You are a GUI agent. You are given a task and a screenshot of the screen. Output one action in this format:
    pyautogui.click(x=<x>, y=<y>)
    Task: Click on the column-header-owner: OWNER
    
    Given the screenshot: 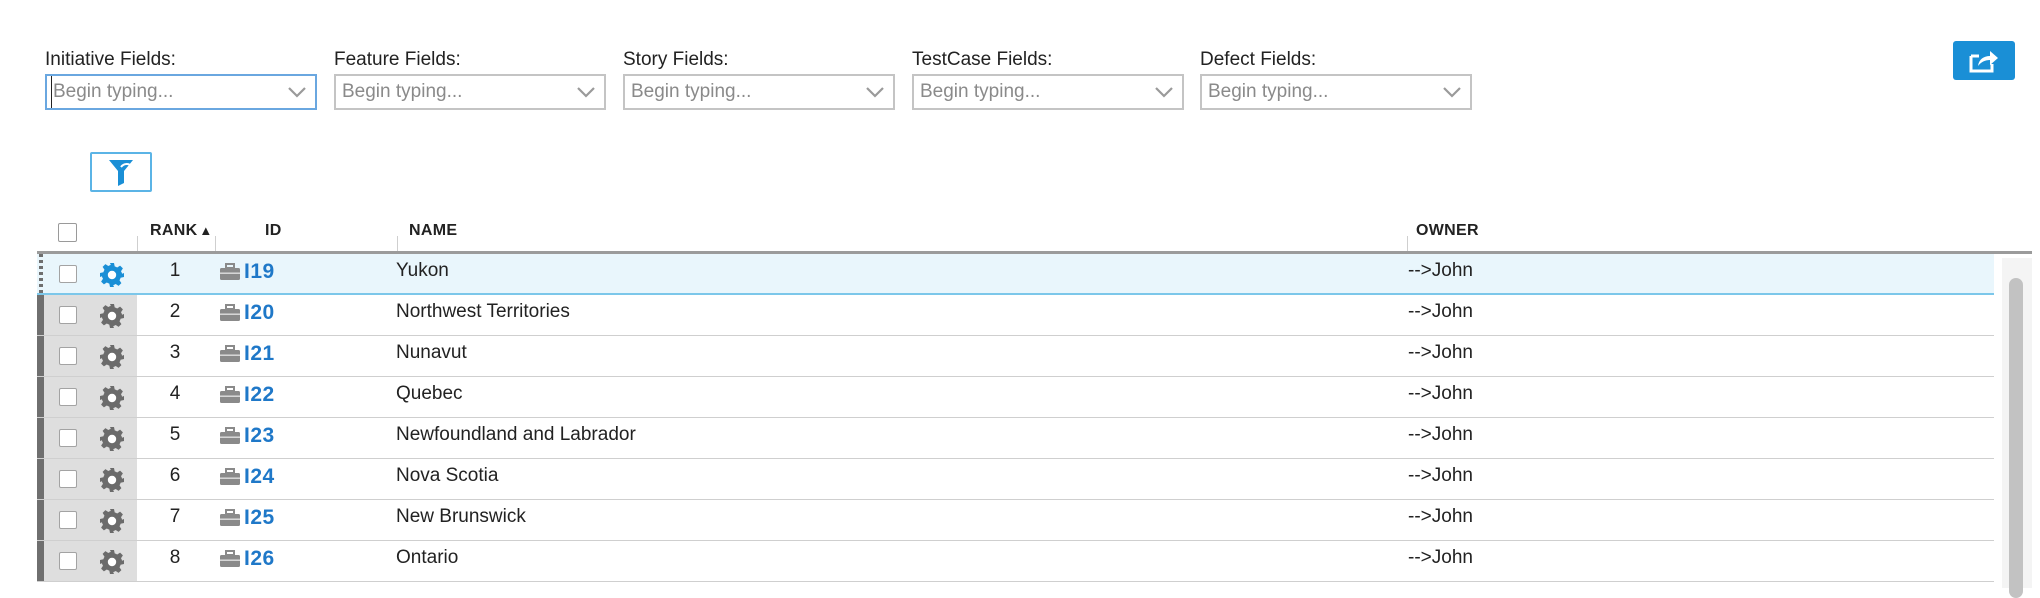 What is the action you would take?
    pyautogui.click(x=1447, y=231)
    